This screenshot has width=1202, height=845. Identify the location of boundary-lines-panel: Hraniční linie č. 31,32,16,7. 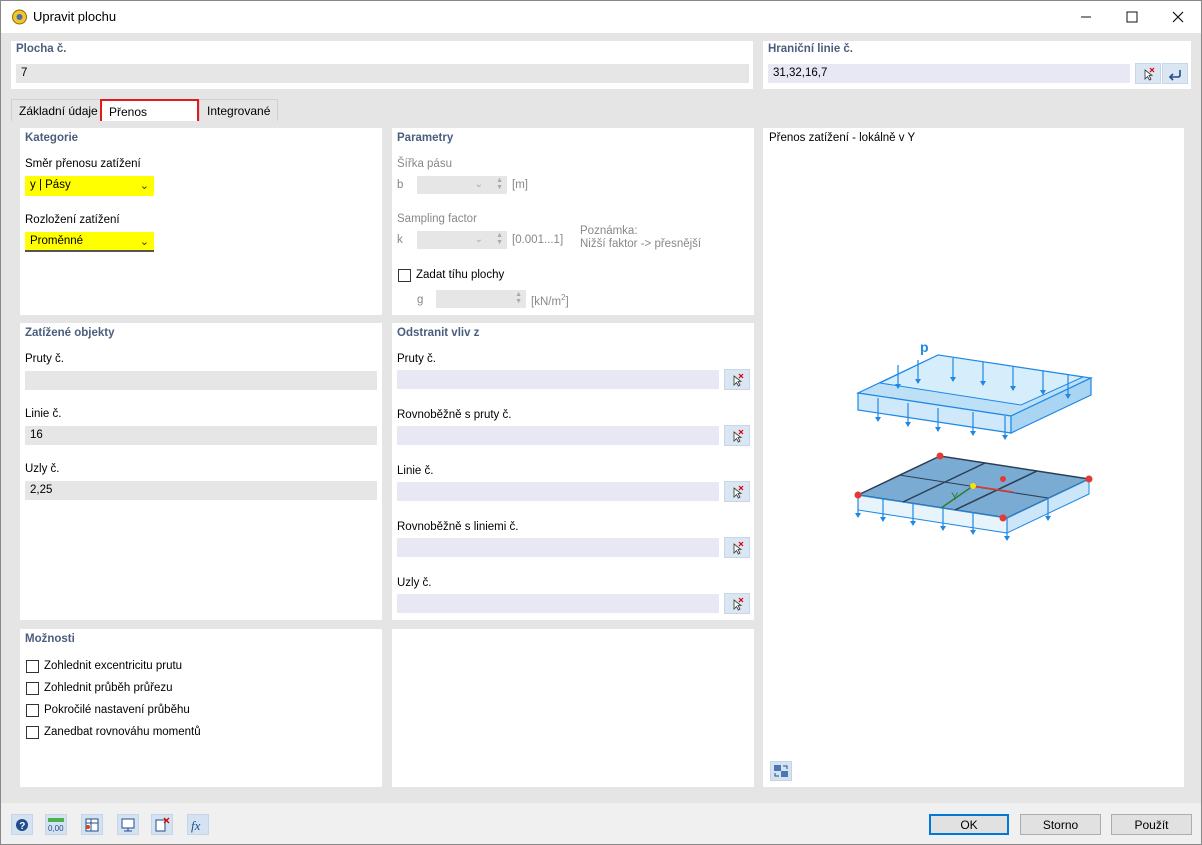
(977, 65).